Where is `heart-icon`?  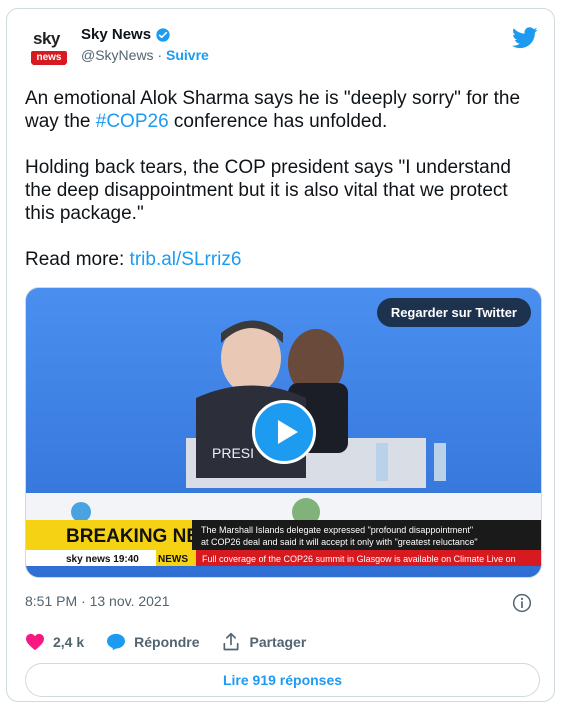
heart-icon is located at coordinates (35, 642).